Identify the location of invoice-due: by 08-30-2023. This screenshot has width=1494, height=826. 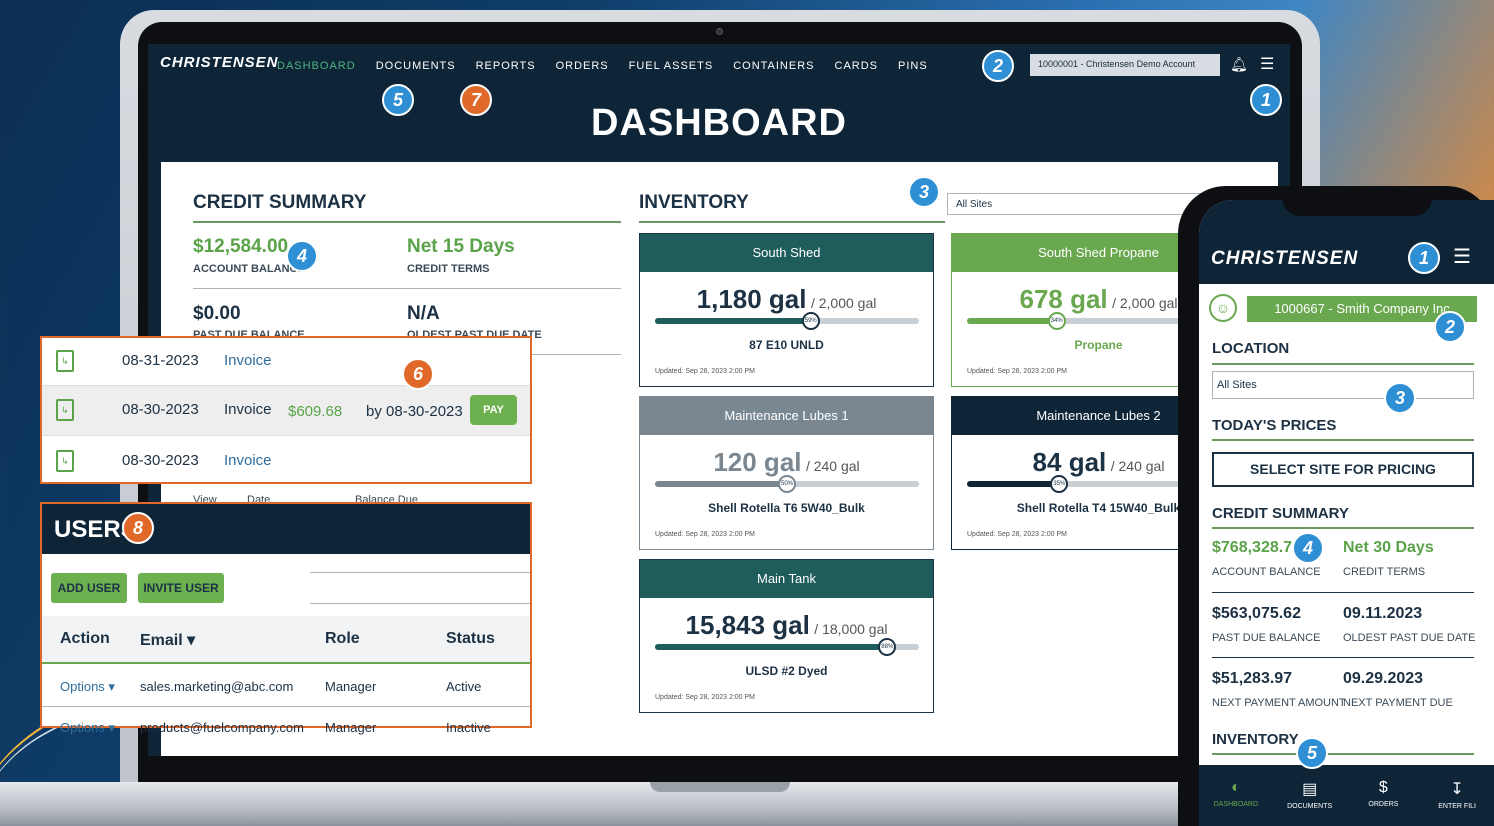
(414, 411).